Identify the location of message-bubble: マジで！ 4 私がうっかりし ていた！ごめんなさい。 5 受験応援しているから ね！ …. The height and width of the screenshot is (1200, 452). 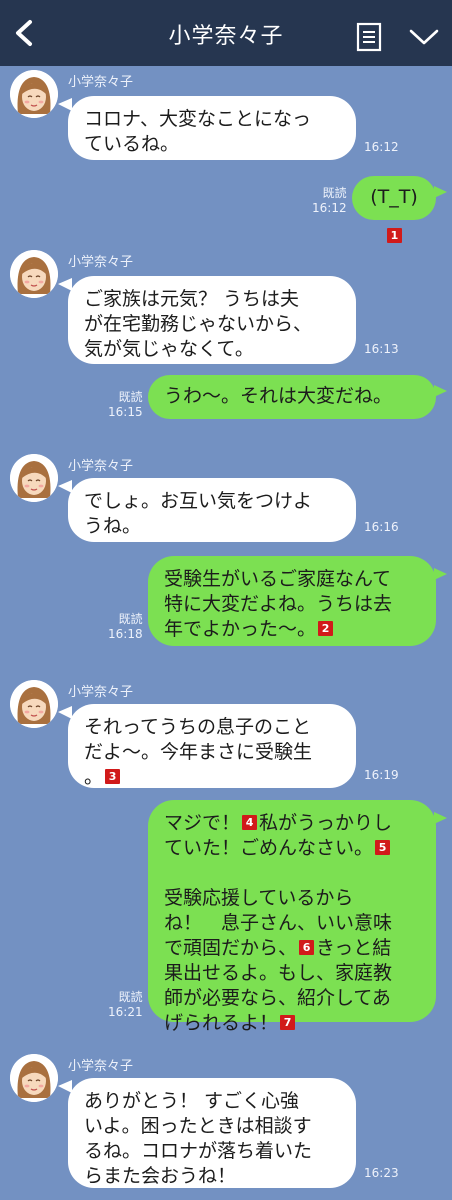
(292, 917).